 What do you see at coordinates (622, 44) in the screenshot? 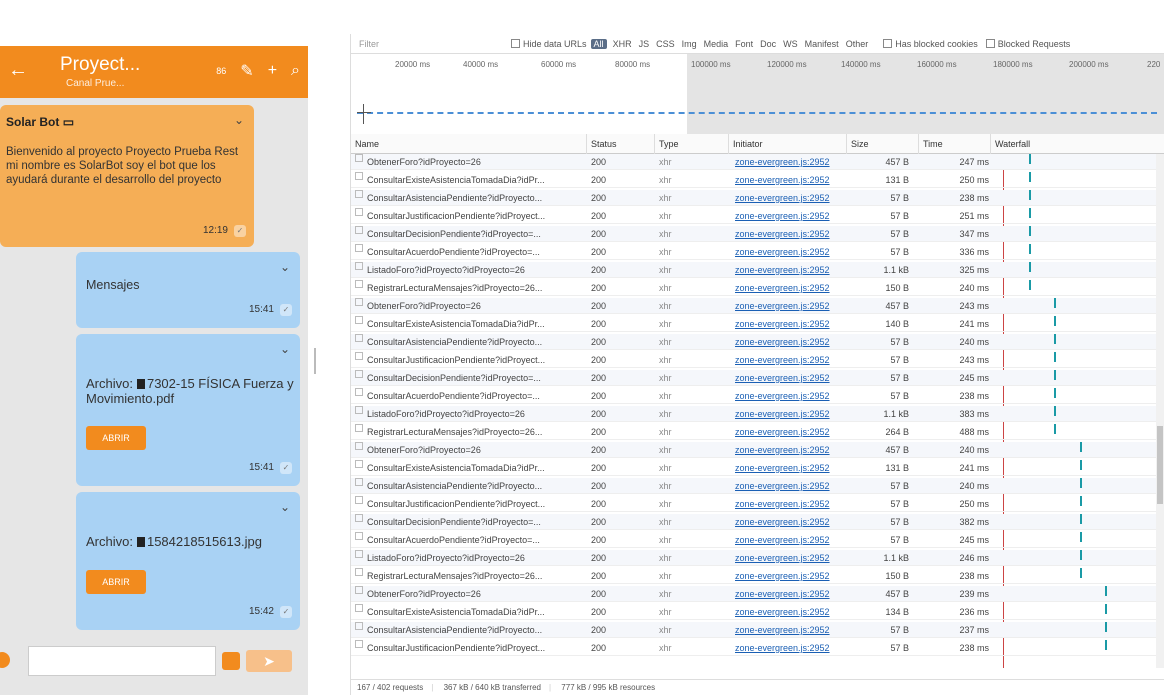
I see `filter-xhr: XHR` at bounding box center [622, 44].